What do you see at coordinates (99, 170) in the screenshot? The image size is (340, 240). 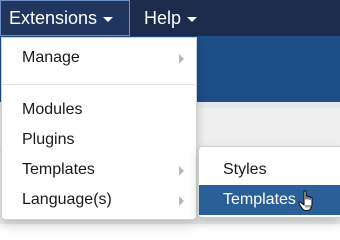 I see `menu-item-templates: Templates` at bounding box center [99, 170].